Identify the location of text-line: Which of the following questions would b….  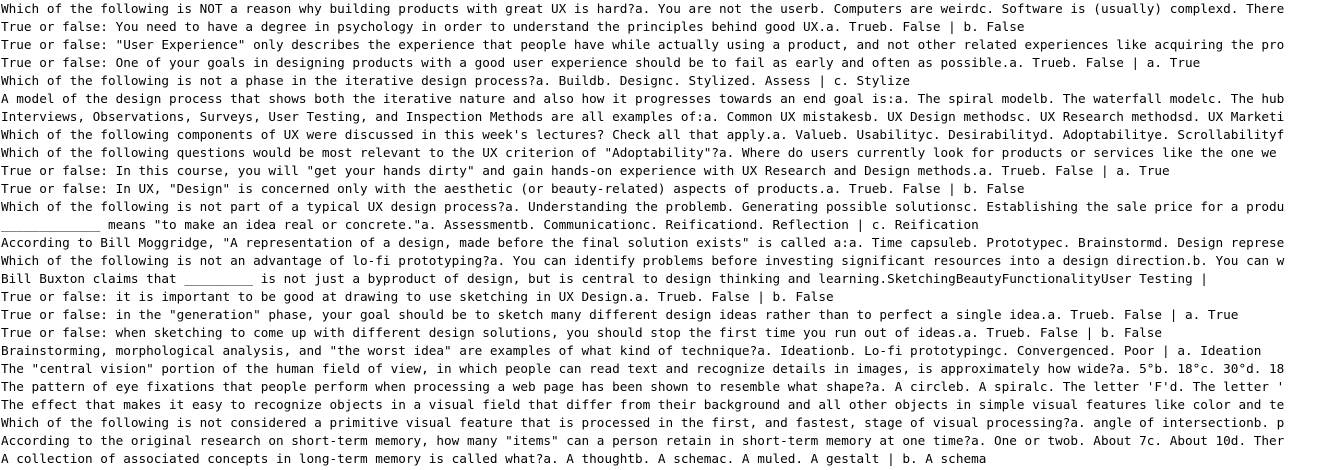
(639, 152).